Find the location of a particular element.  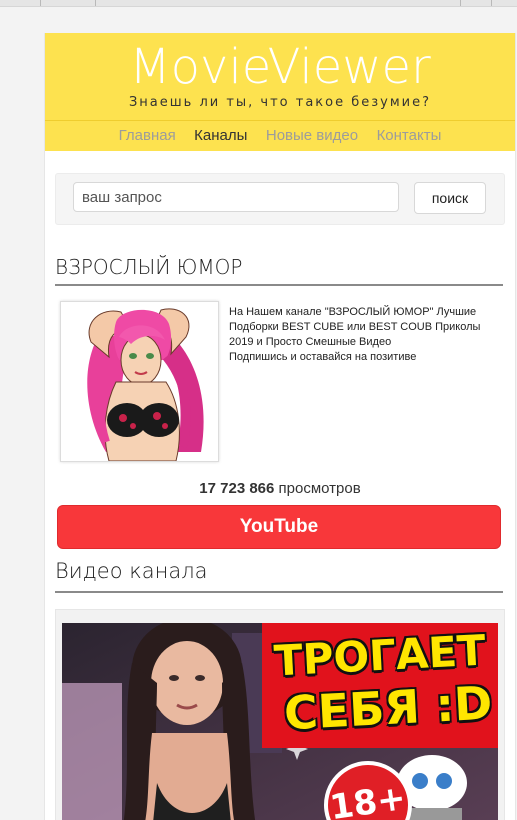

views-count: 17 723 866 is located at coordinates (237, 488).